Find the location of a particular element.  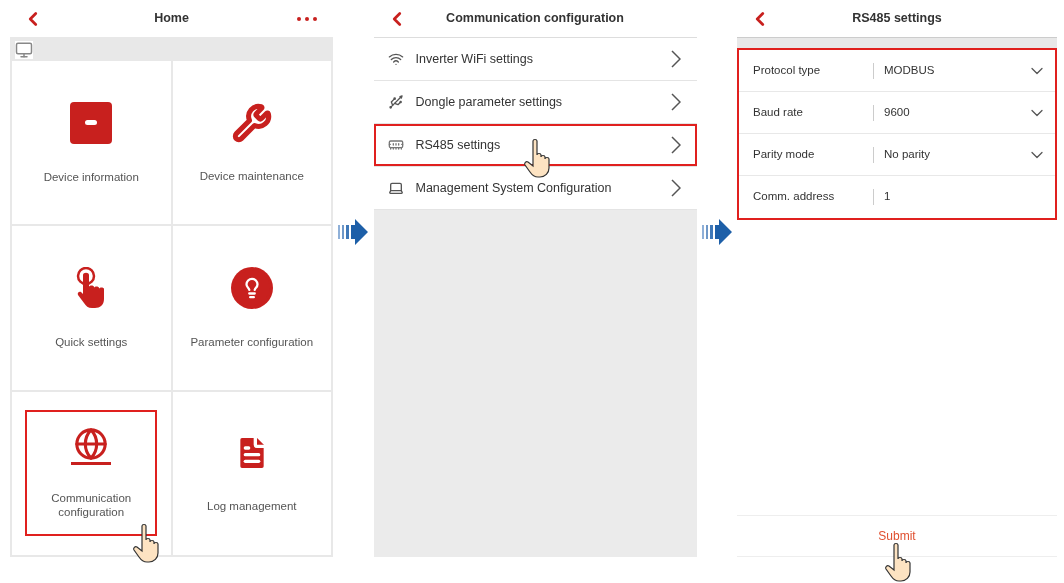

input-field: 1 is located at coordinates (965, 197).